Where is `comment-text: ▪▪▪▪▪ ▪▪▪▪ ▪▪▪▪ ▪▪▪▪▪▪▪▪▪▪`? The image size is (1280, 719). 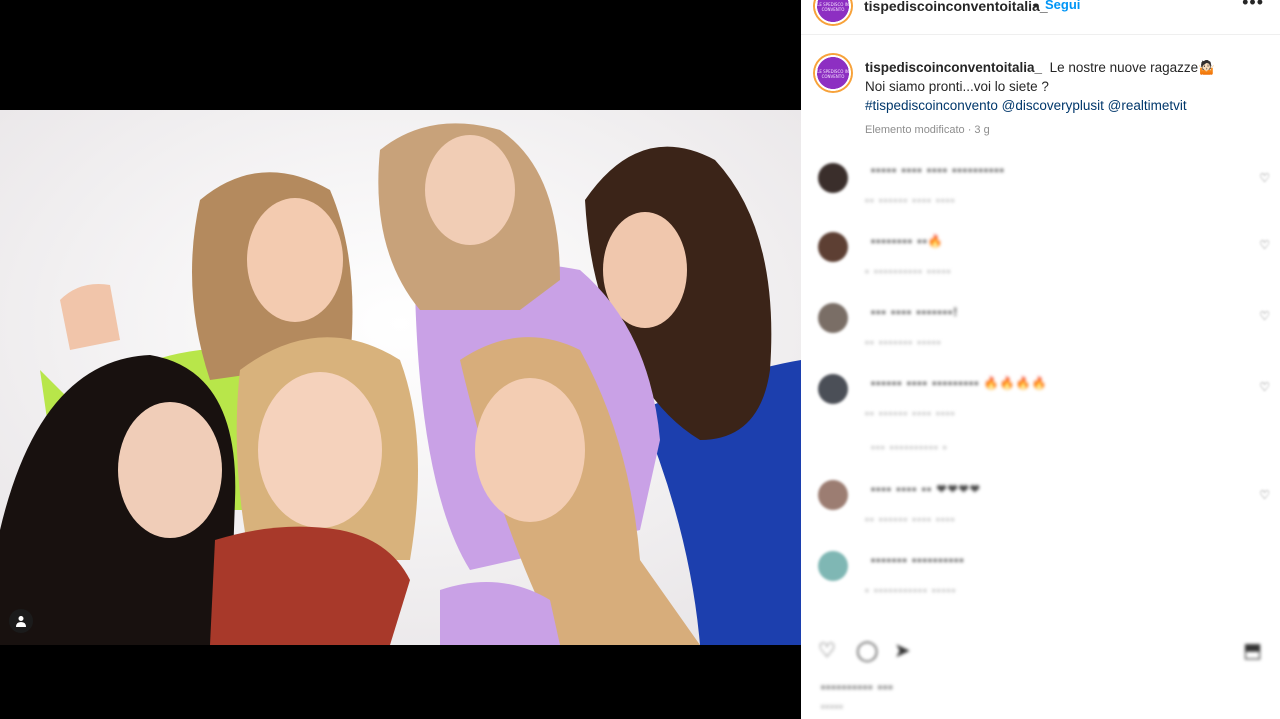
comment-text: ▪▪▪▪▪ ▪▪▪▪ ▪▪▪▪ ▪▪▪▪▪▪▪▪▪▪ is located at coordinates (938, 170).